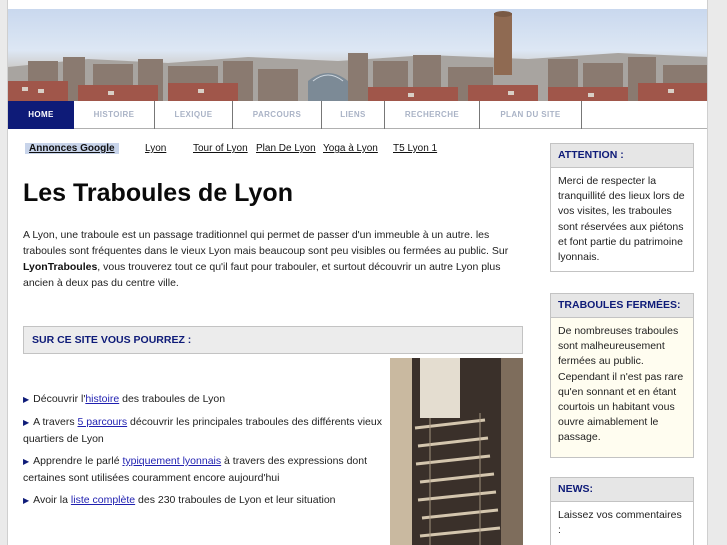 The height and width of the screenshot is (545, 727). Describe the element at coordinates (52, 500) in the screenshot. I see `list-item-text: Avoir la` at that location.